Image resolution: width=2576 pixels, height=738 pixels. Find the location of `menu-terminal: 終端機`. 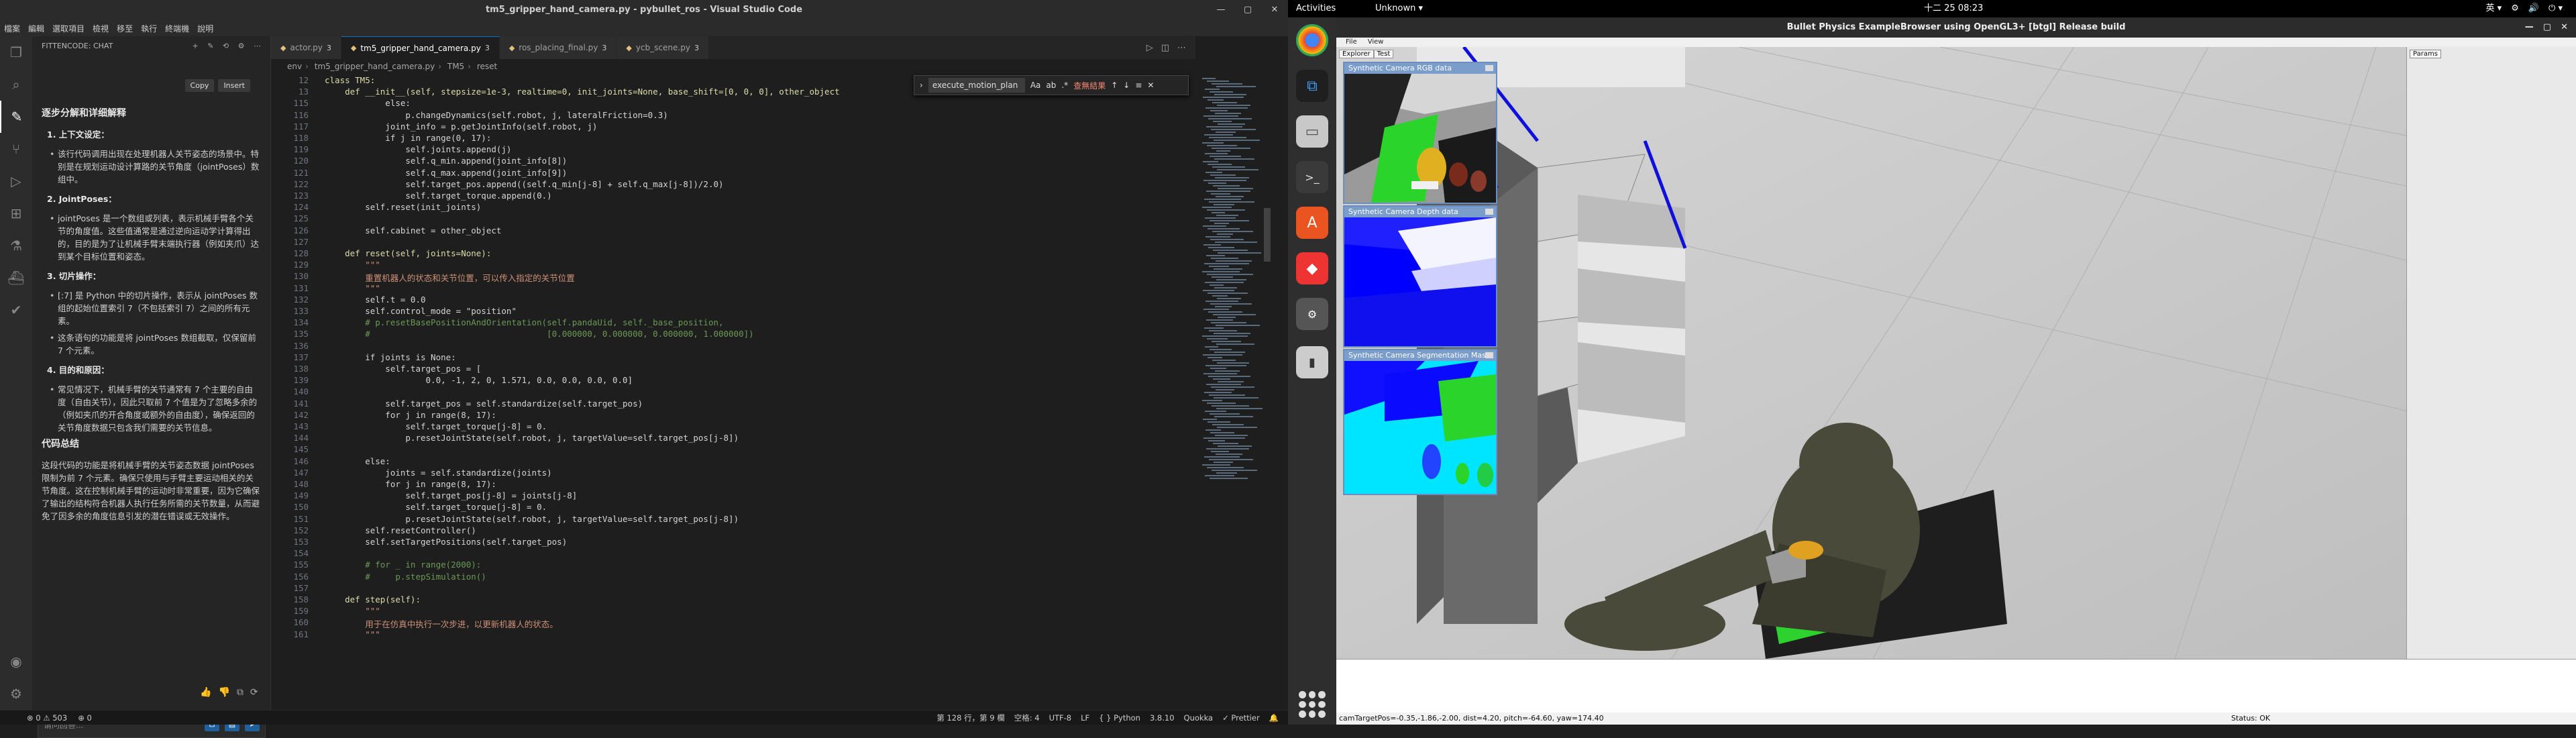

menu-terminal: 終端機 is located at coordinates (177, 28).